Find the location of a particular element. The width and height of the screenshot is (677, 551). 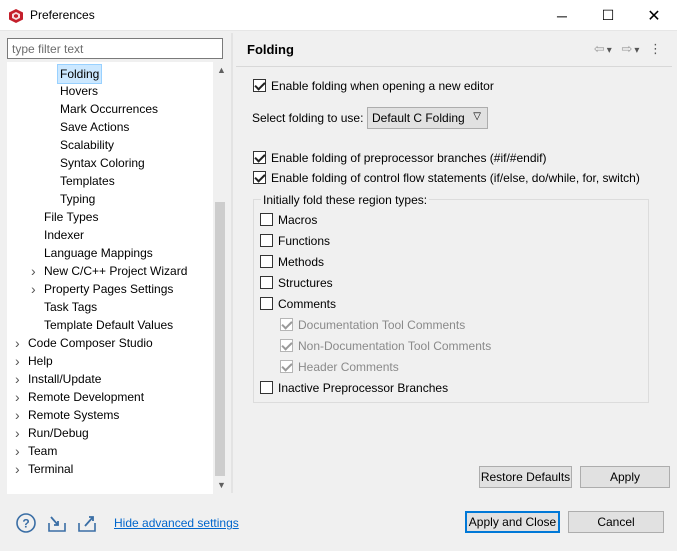

tree-item: Indexer is located at coordinates (109, 235).